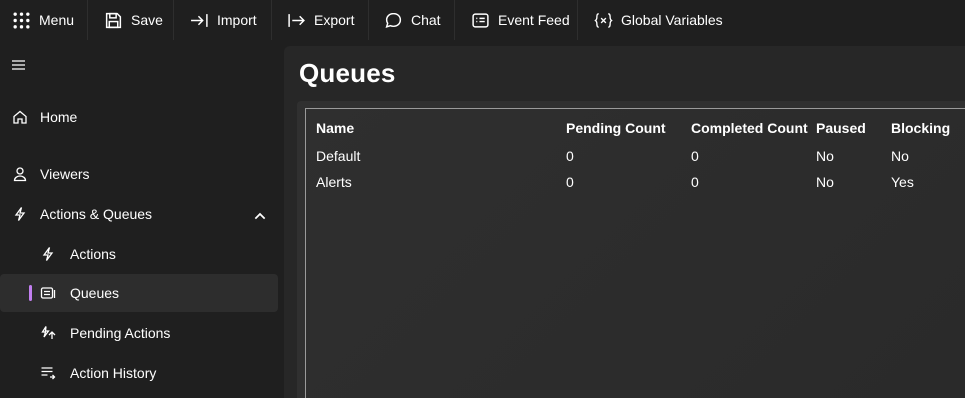 This screenshot has width=965, height=398. Describe the element at coordinates (59, 117) in the screenshot. I see `sidebar-item-label: Home` at that location.